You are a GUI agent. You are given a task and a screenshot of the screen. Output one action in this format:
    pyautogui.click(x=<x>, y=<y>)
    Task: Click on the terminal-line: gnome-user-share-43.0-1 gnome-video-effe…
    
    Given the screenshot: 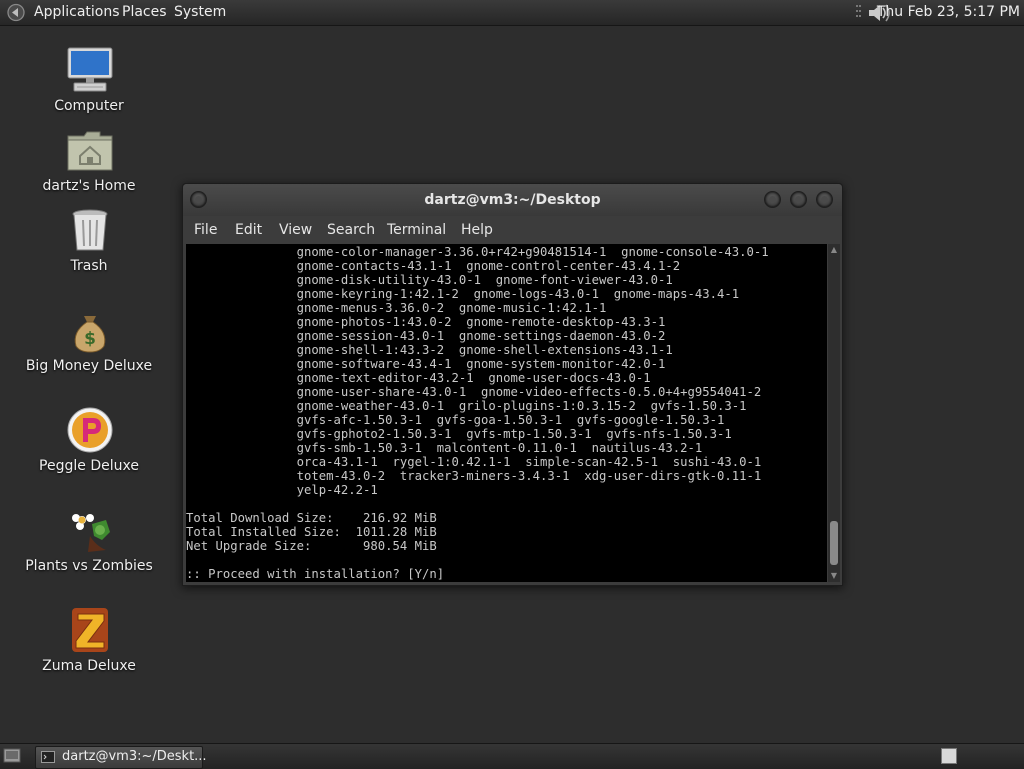 What is the action you would take?
    pyautogui.click(x=474, y=392)
    